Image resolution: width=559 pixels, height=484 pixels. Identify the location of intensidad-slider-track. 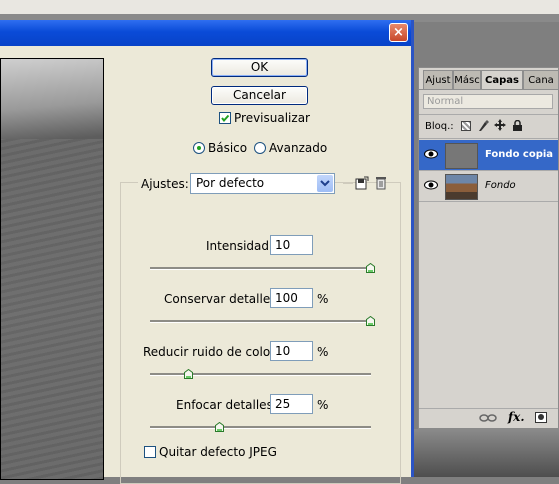
(260, 268).